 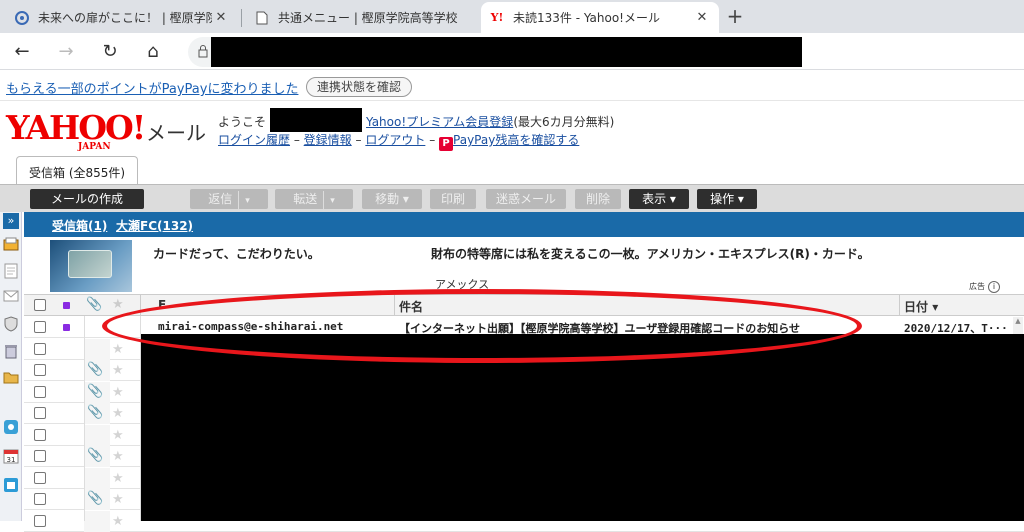 I want to click on unread-marker, so click(x=66, y=327).